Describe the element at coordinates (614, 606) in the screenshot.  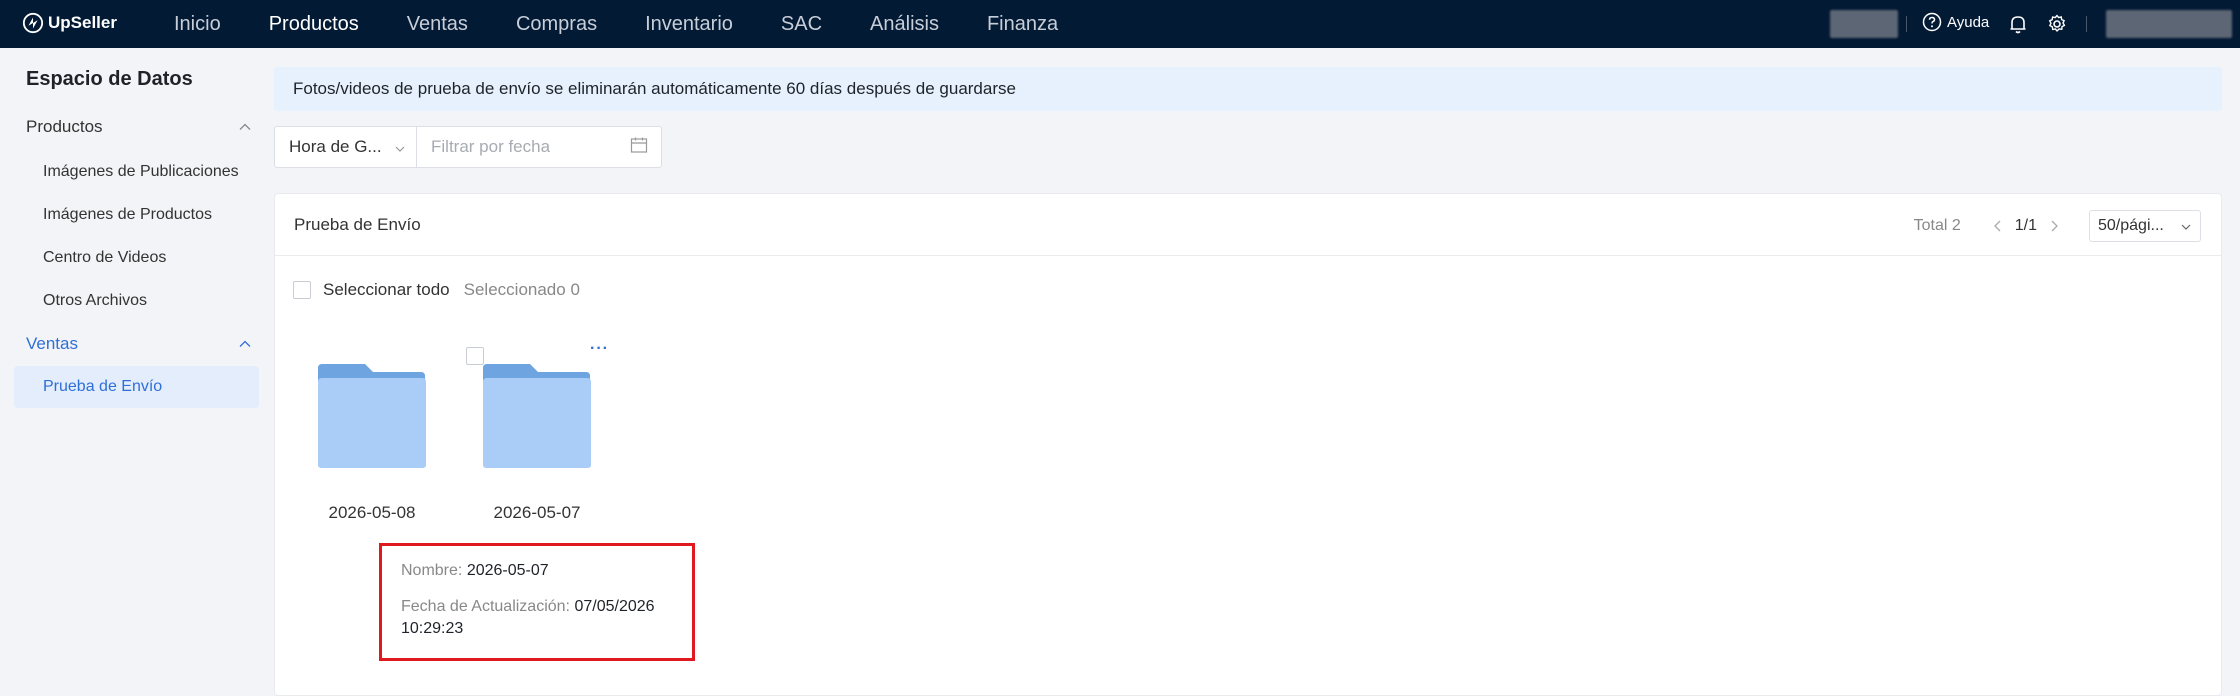
I see `tooltip-date-value-1: 07/05/2026` at that location.